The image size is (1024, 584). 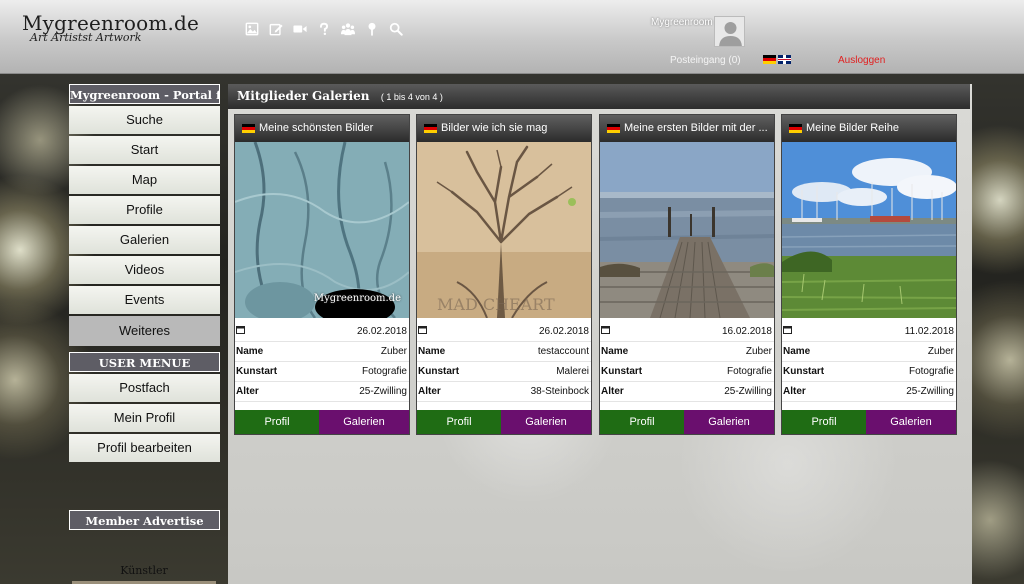 What do you see at coordinates (494, 128) in the screenshot?
I see `card-title: Bilder wie ich sie mag` at bounding box center [494, 128].